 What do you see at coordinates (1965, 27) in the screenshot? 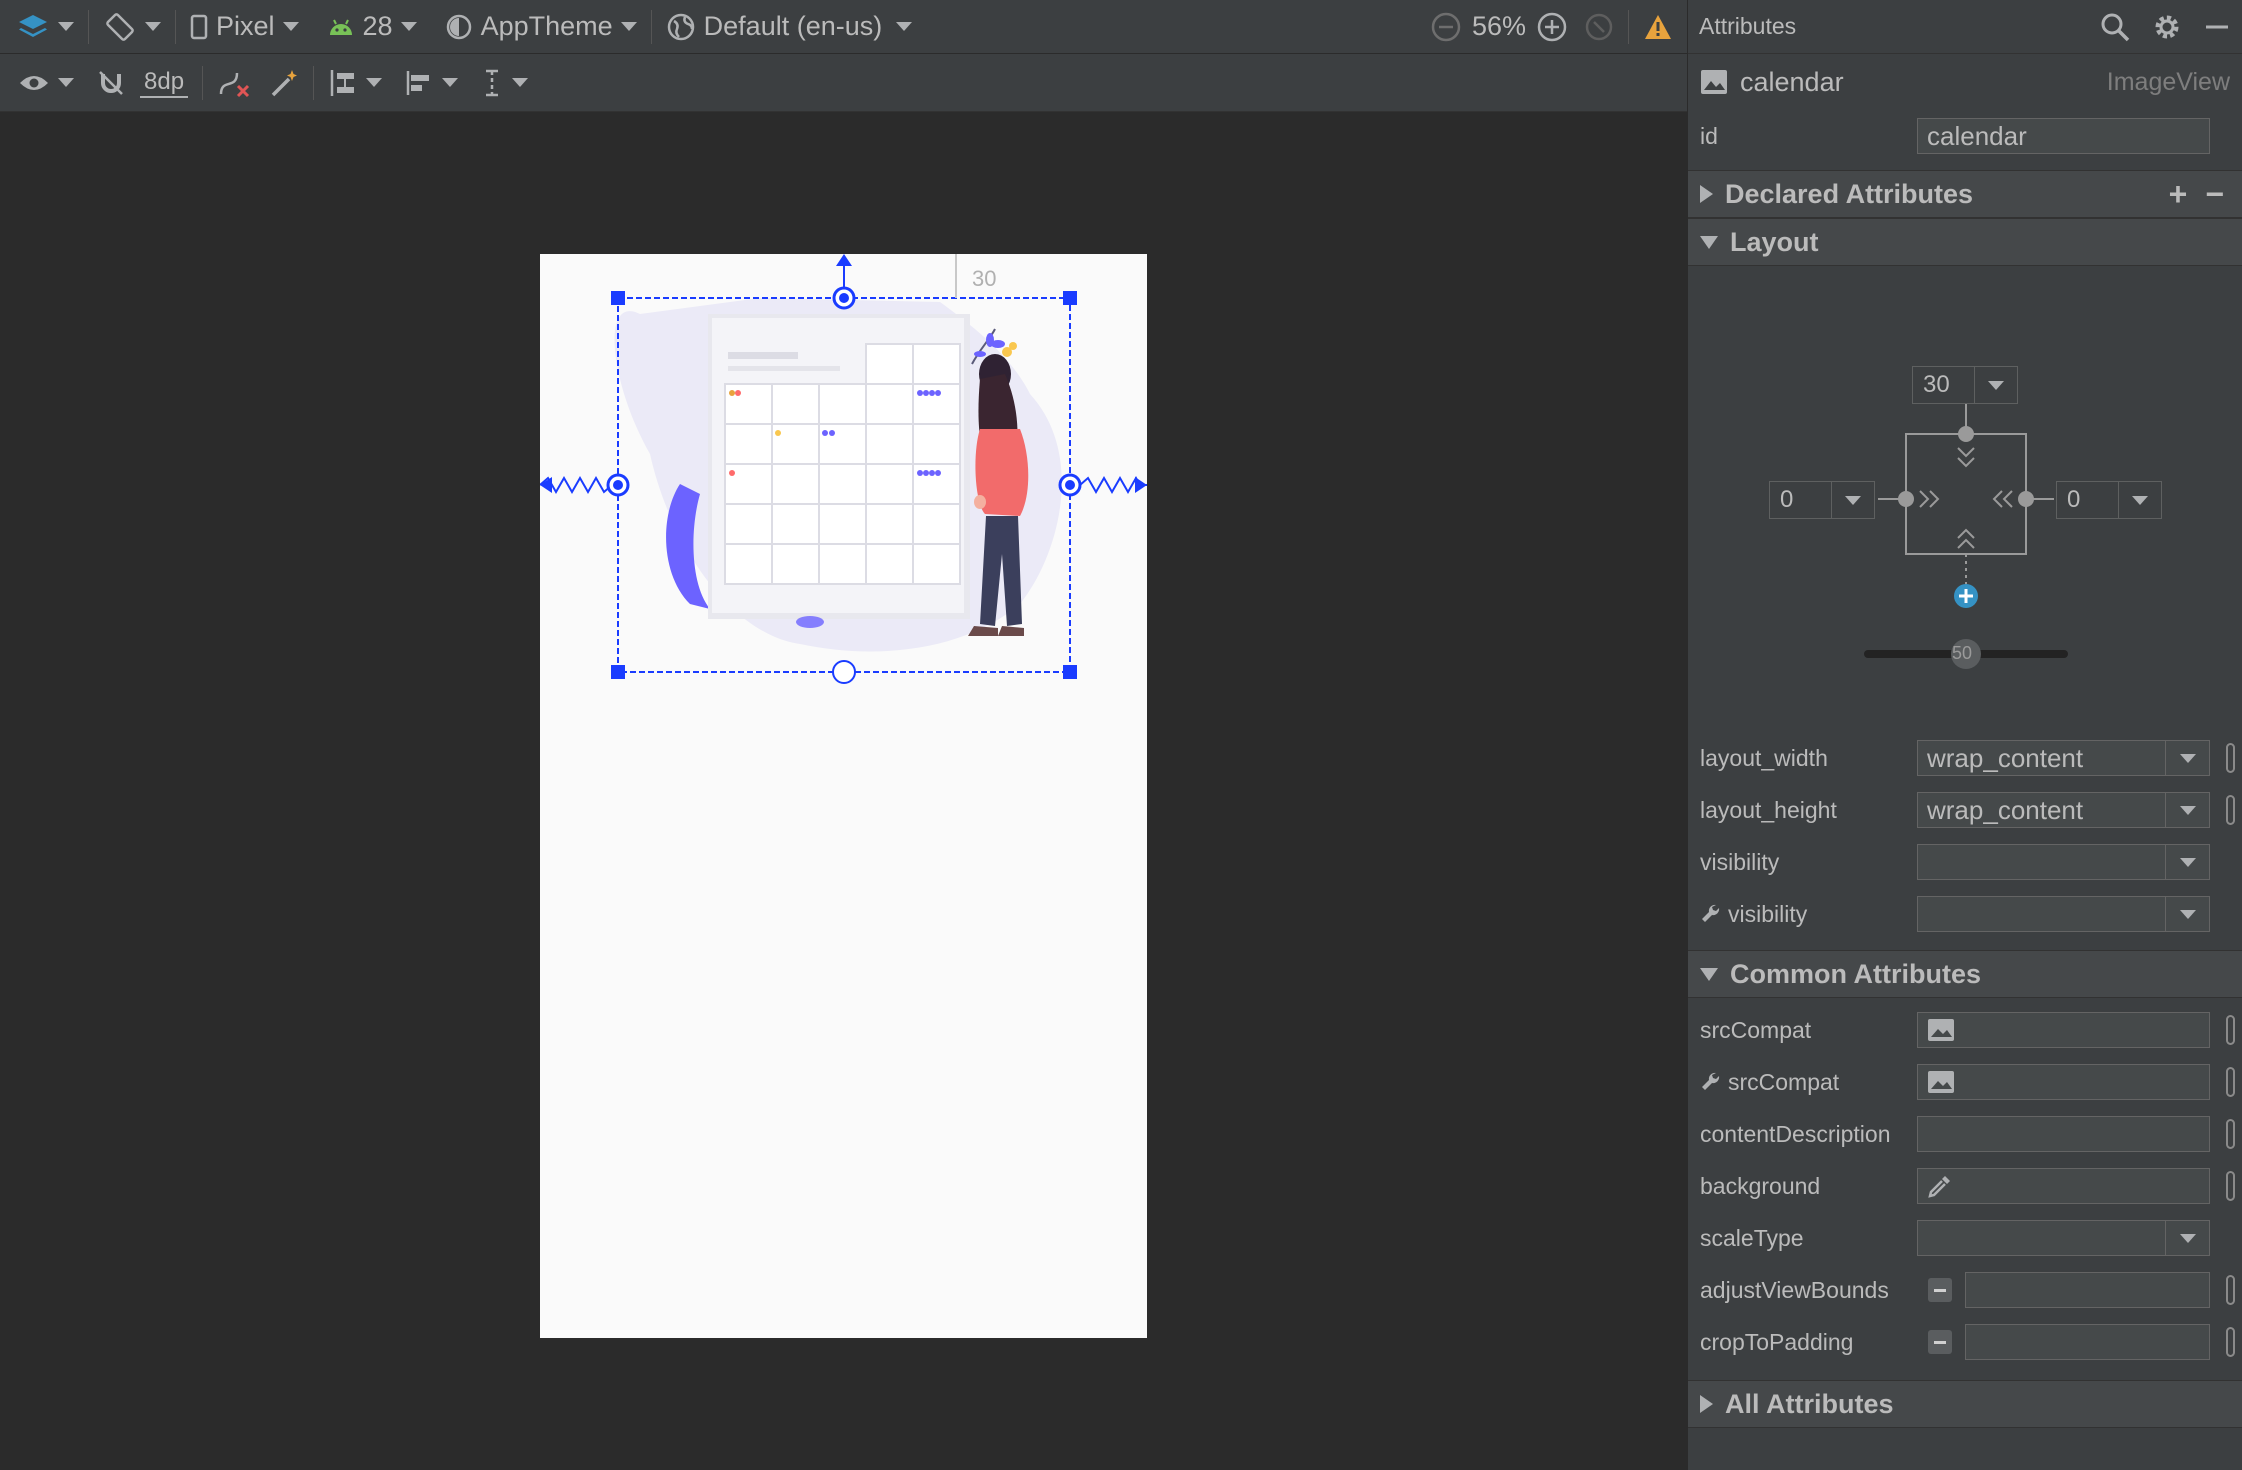
I see `attributes-header: Attributes` at bounding box center [1965, 27].